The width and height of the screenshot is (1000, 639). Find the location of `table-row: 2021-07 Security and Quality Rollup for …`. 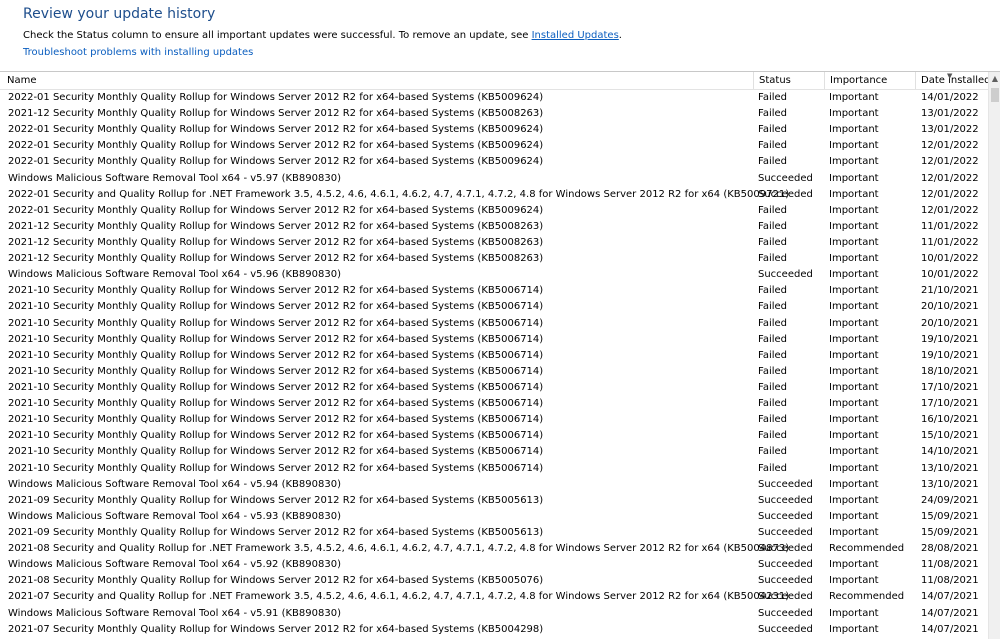

table-row: 2021-07 Security and Quality Rollup for … is located at coordinates (494, 597).